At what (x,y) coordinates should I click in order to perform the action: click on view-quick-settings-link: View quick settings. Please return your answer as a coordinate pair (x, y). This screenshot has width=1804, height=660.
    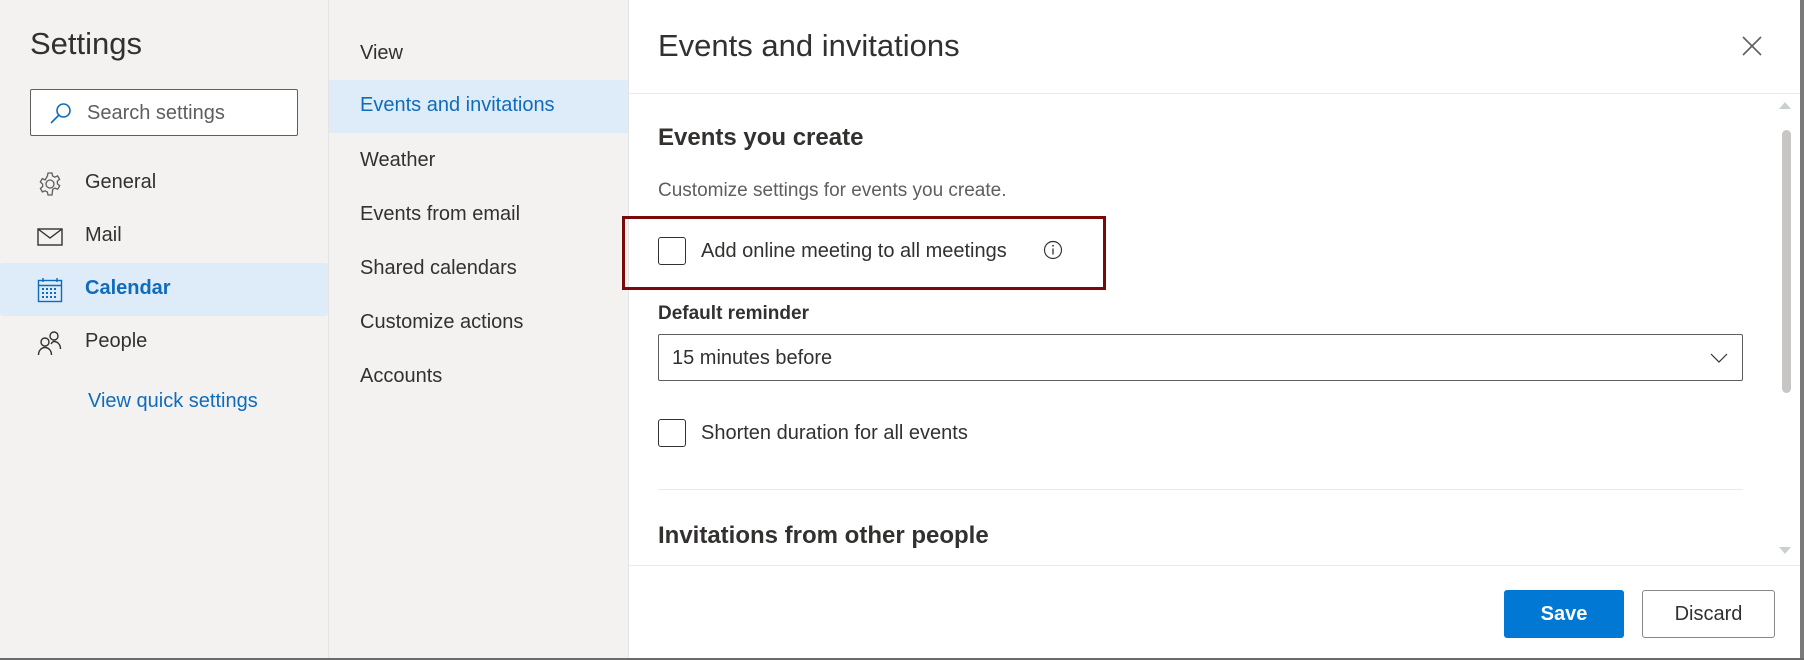
    Looking at the image, I should click on (173, 401).